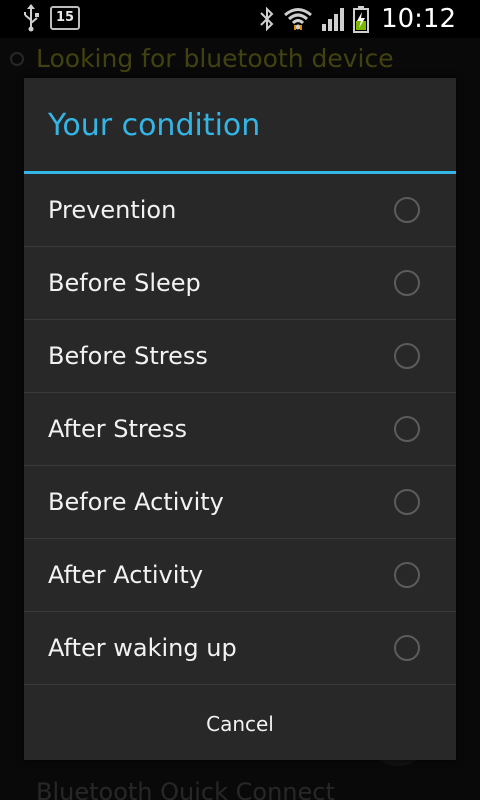  Describe the element at coordinates (240, 575) in the screenshot. I see `option-after-activity: After Activity` at that location.